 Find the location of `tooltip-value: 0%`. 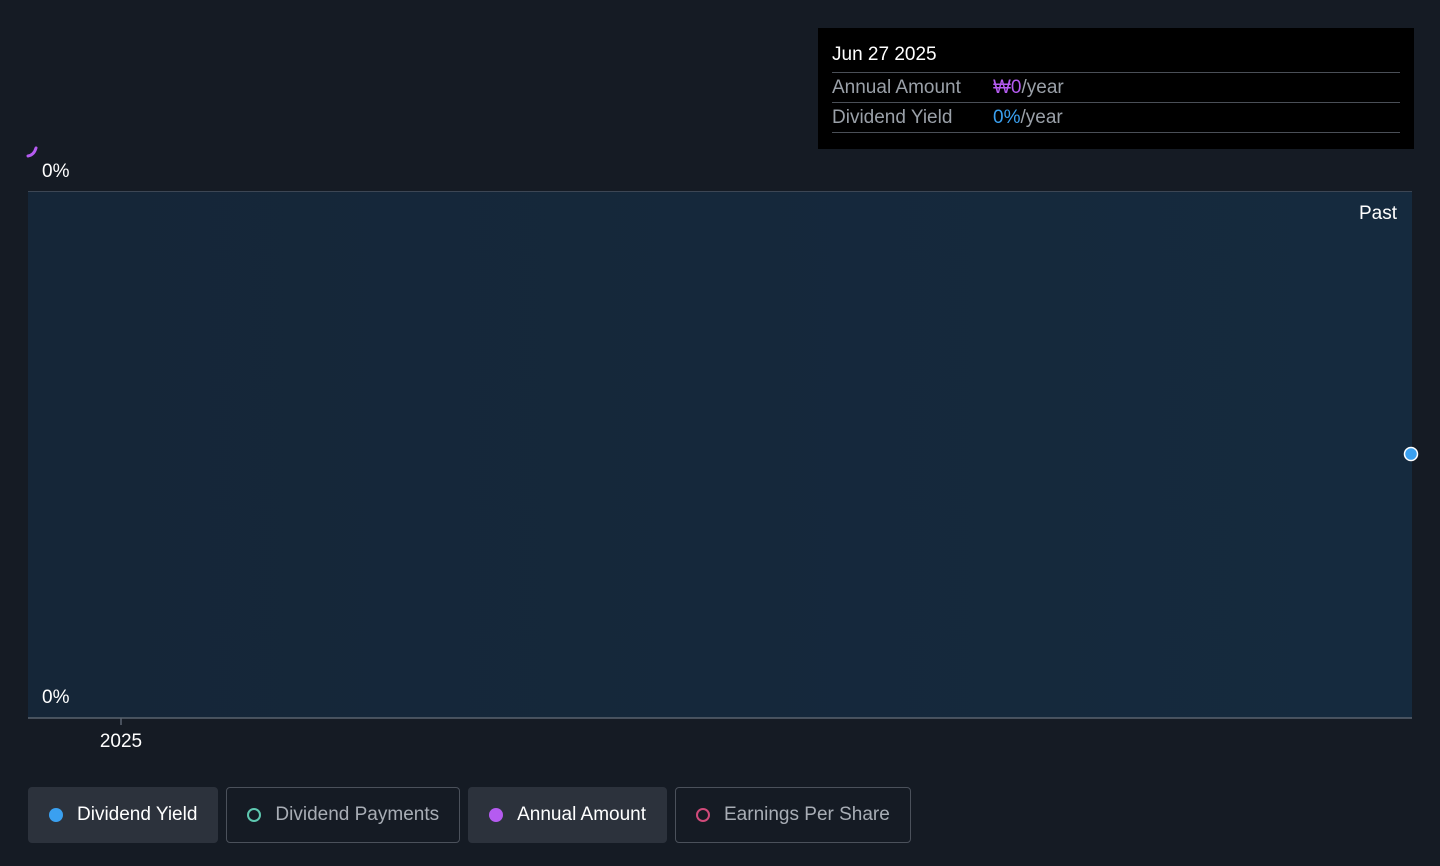

tooltip-value: 0% is located at coordinates (1007, 117).